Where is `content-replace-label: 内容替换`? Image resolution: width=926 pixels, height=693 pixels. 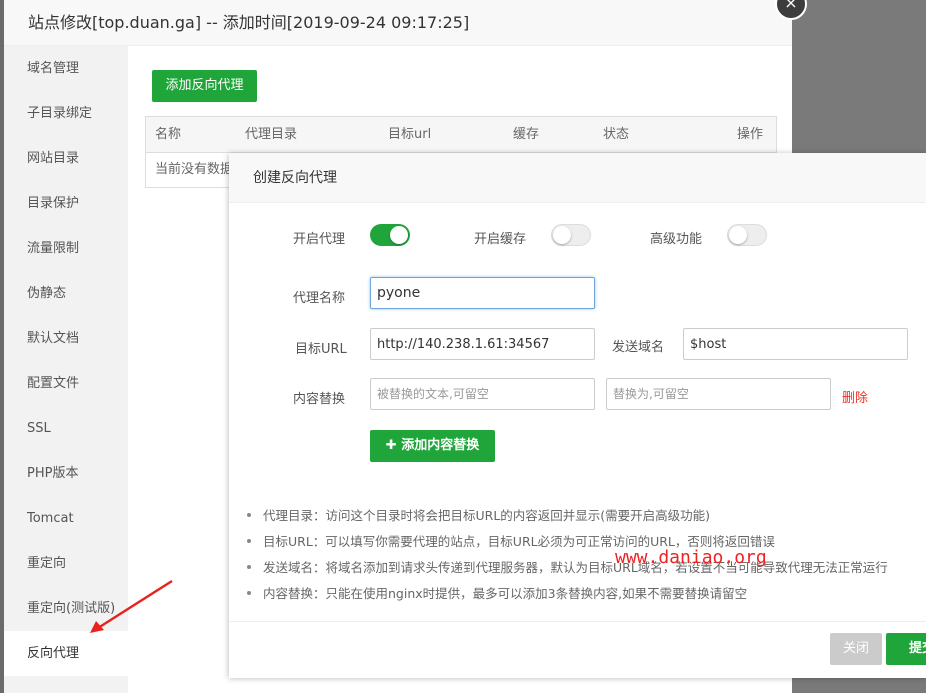 content-replace-label: 内容替换 is located at coordinates (319, 399).